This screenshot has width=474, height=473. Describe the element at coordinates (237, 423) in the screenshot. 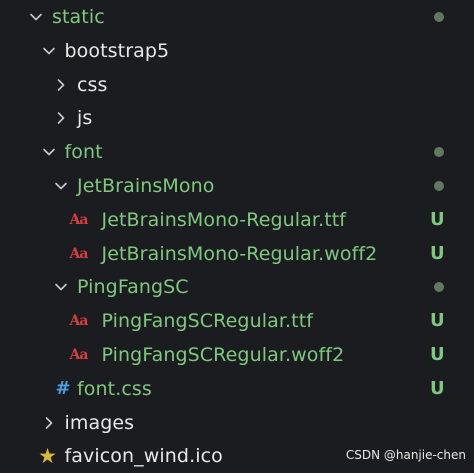

I see `tree-item-images: images` at that location.